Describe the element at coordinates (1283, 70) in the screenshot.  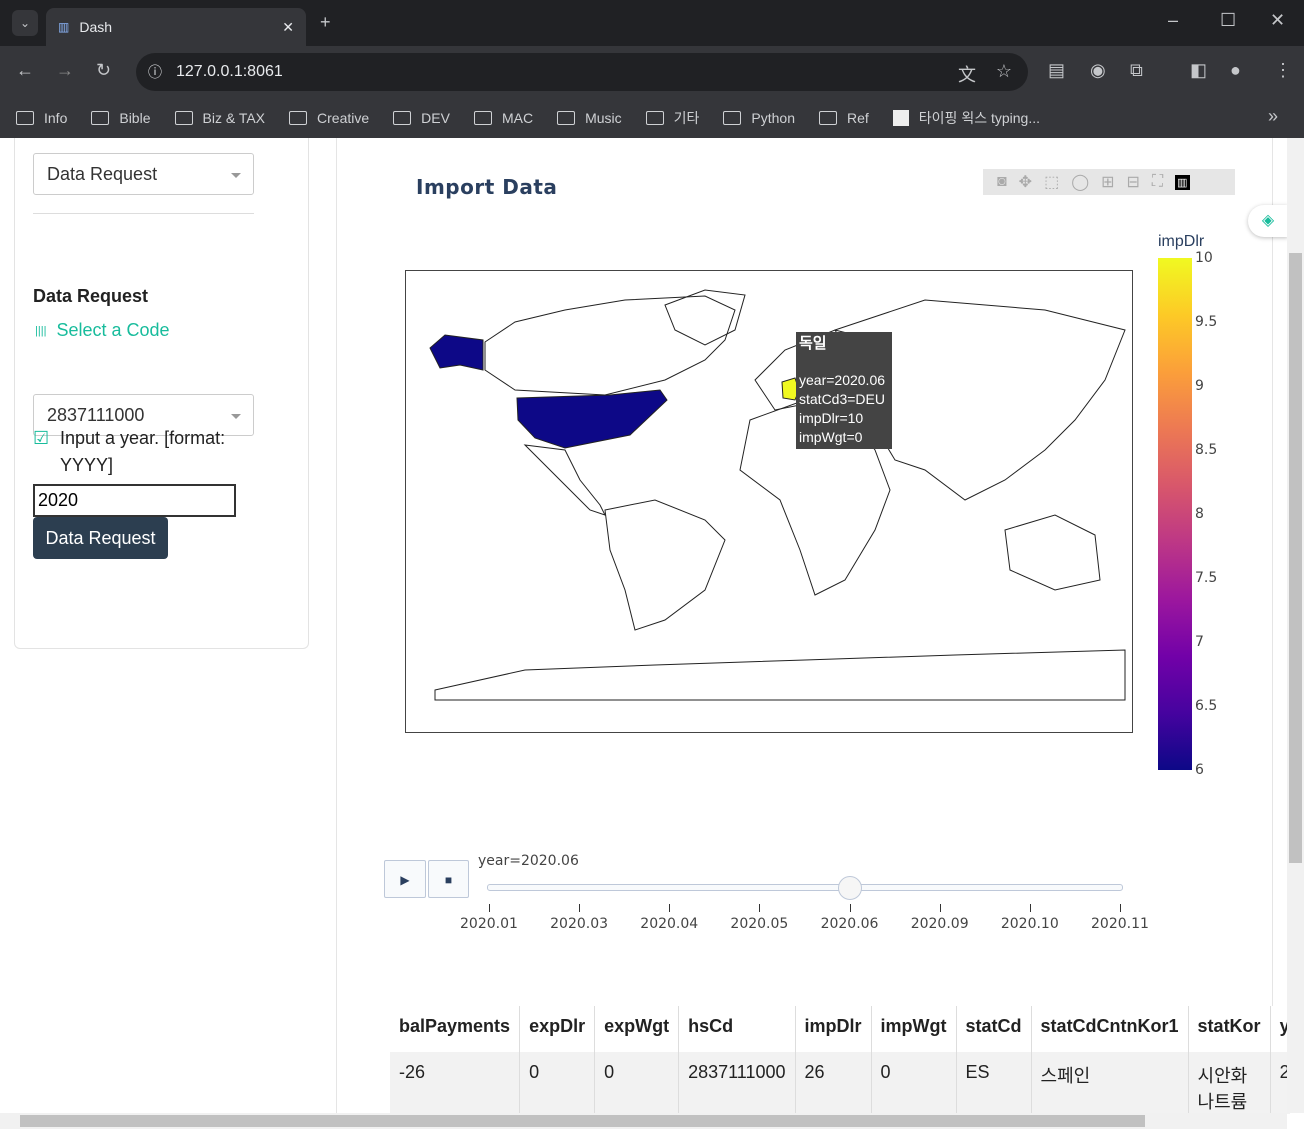
I see `menu-icon: ⋮` at that location.